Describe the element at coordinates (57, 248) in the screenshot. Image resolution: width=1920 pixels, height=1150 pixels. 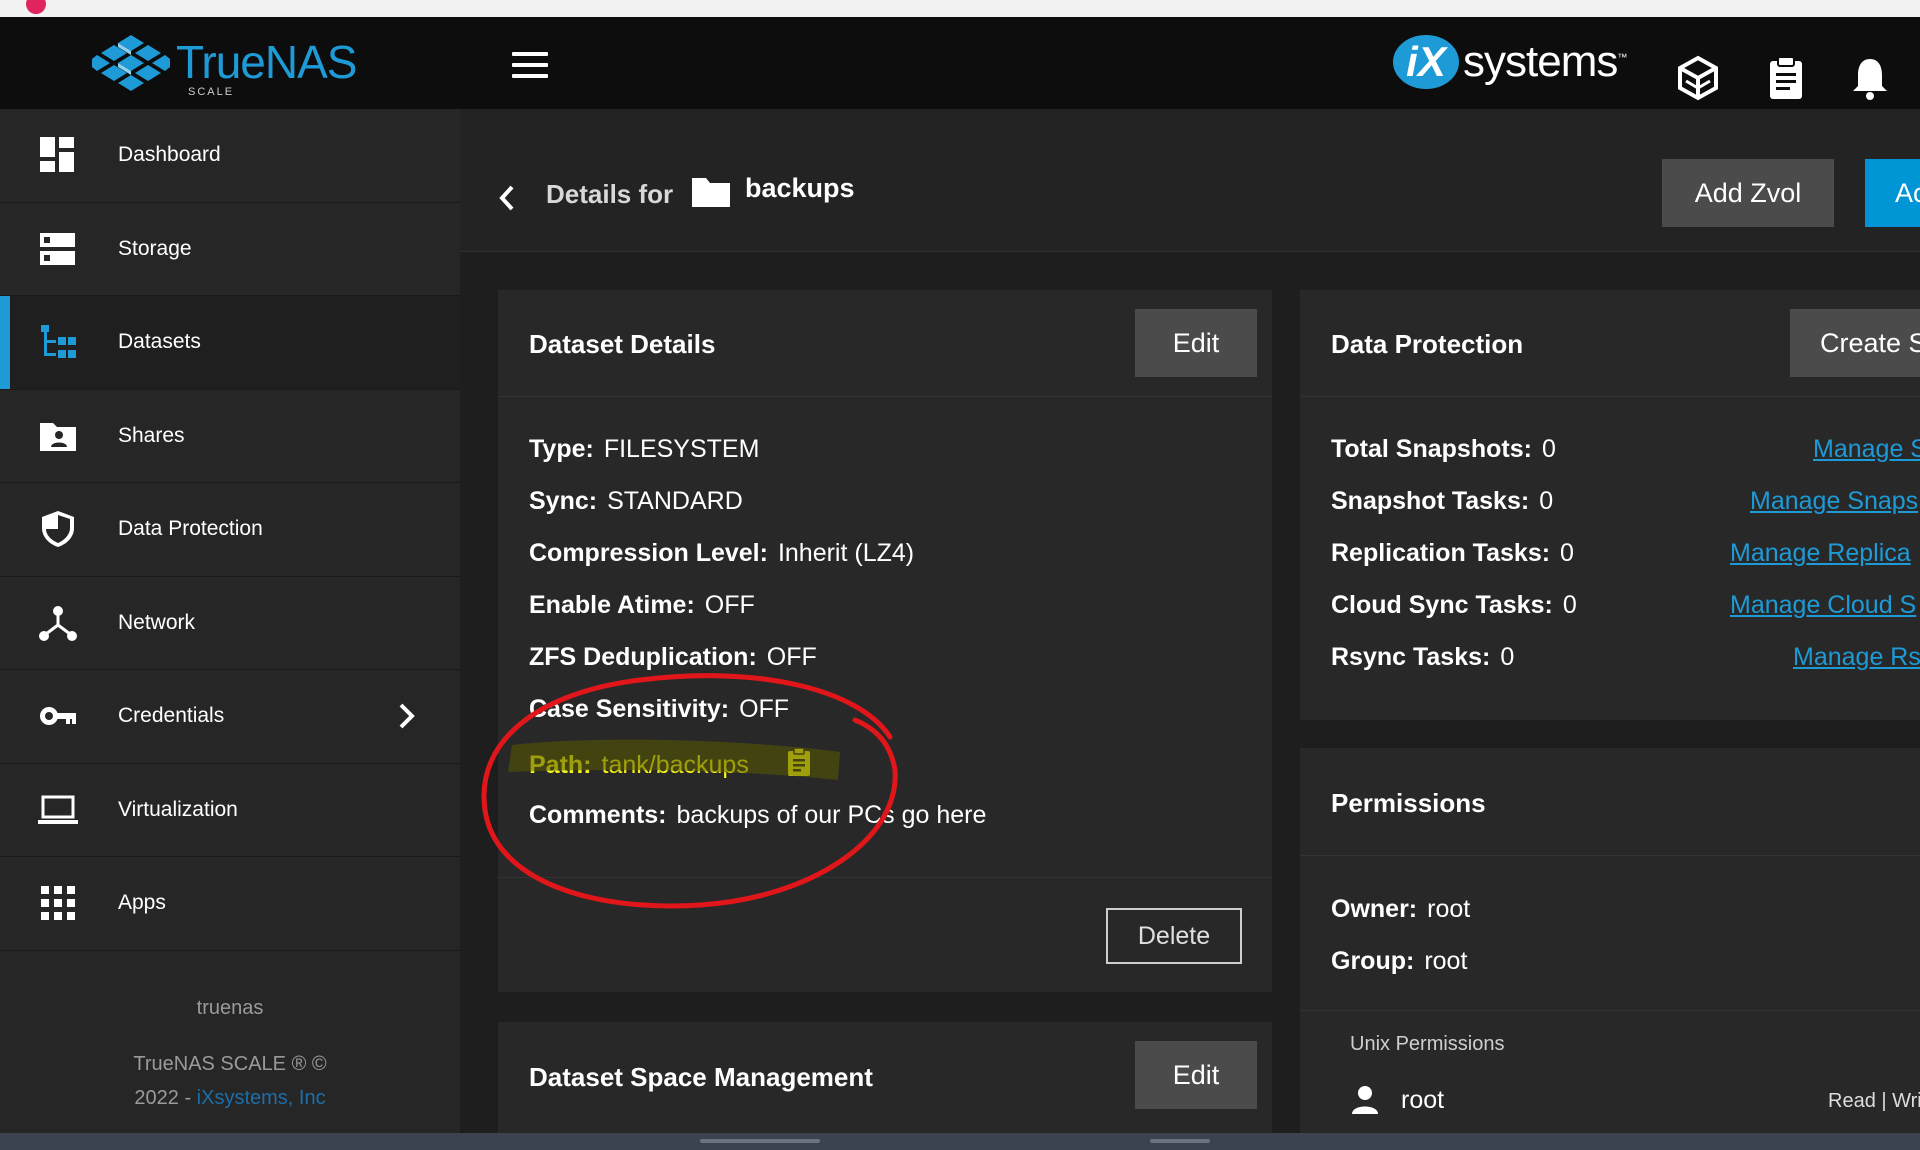
I see `storage-icon` at that location.